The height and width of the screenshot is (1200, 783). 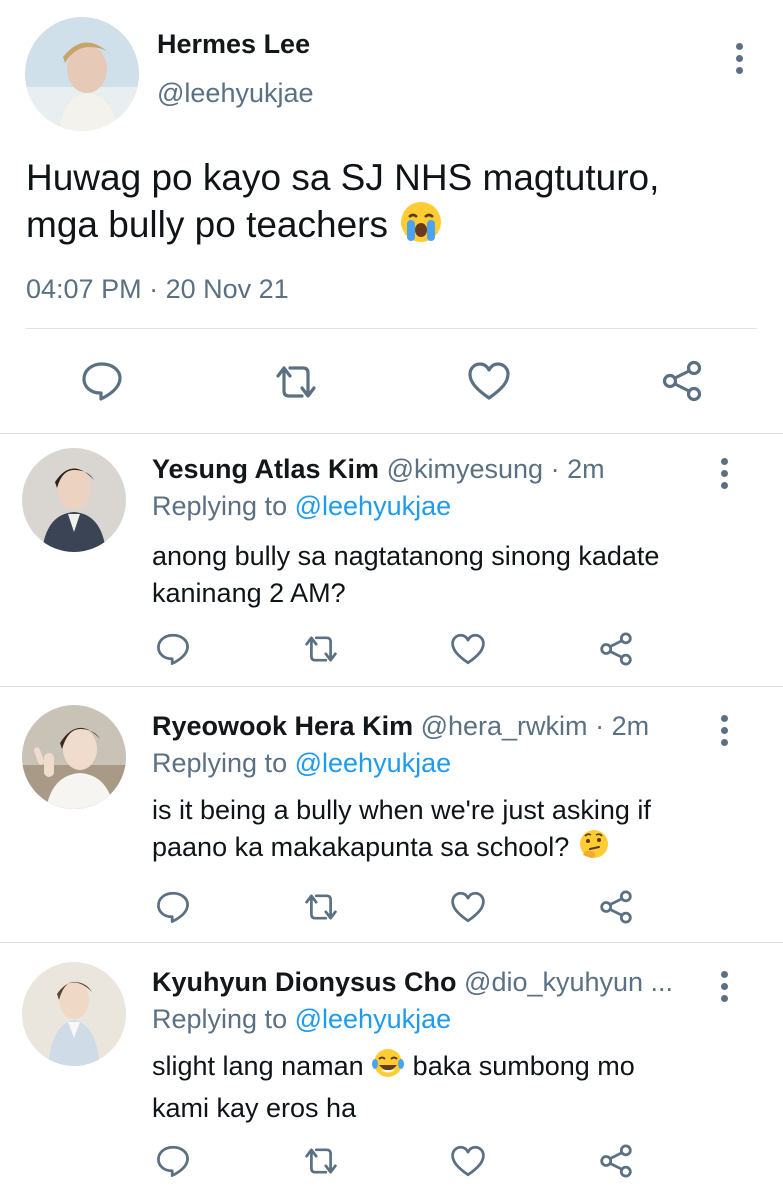 What do you see at coordinates (265, 469) in the screenshot?
I see `reply-author-name: Yesung Atlas Kim` at bounding box center [265, 469].